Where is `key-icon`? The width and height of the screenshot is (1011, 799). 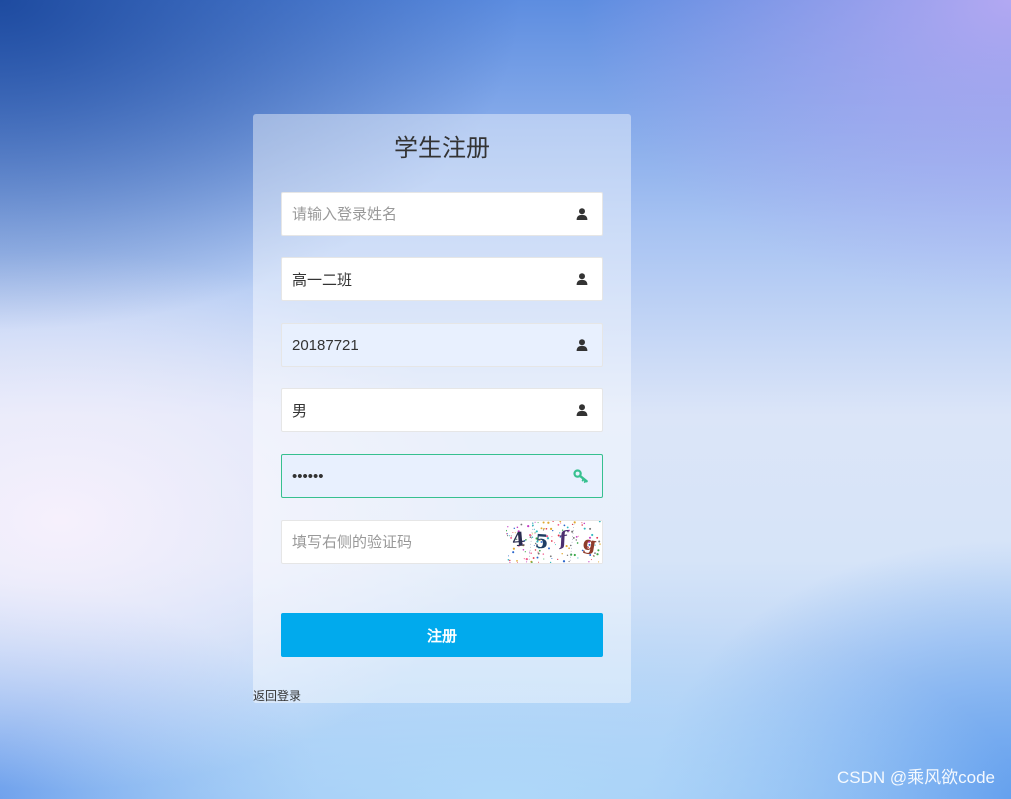 key-icon is located at coordinates (580, 476).